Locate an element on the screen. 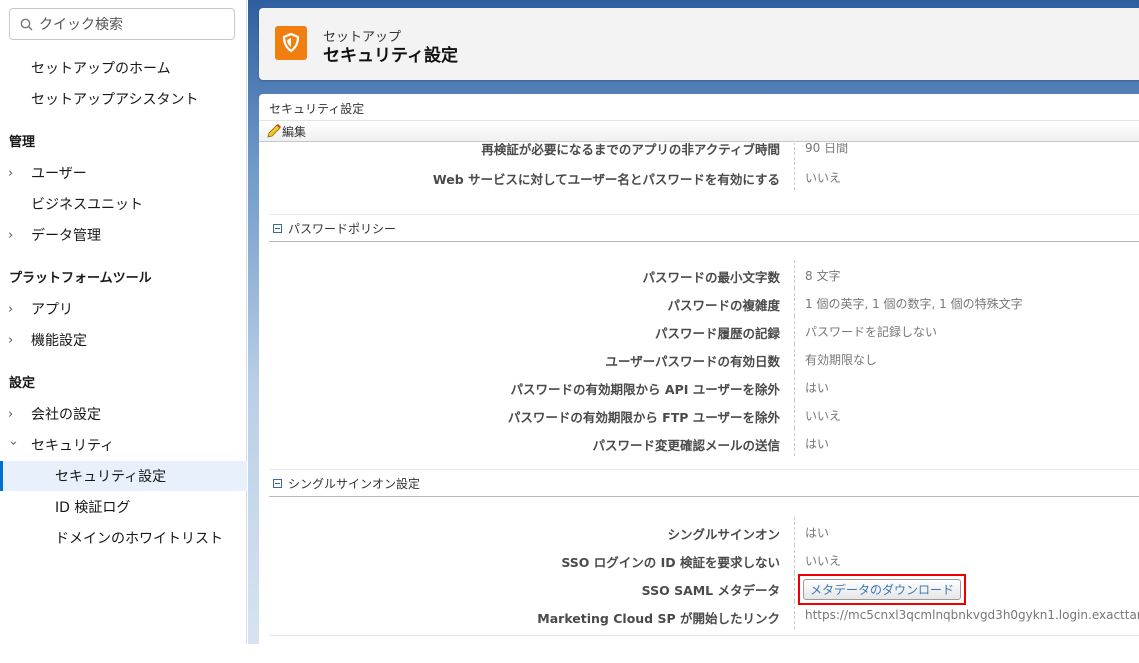  section-single-sign-on: シングルサインオン設定 is located at coordinates (704, 483).